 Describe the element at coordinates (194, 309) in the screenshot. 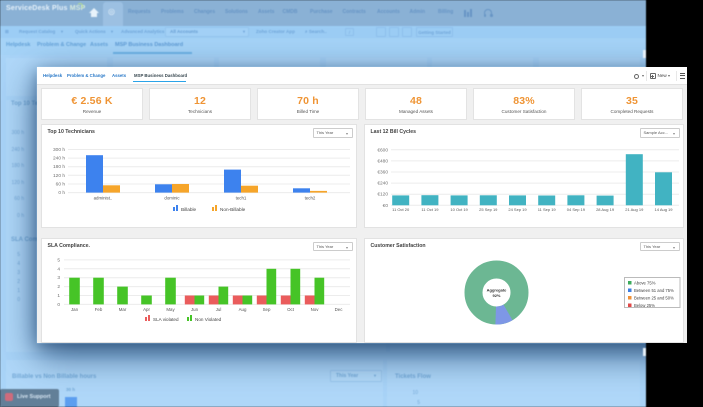

I see `svg-text: Jun` at that location.